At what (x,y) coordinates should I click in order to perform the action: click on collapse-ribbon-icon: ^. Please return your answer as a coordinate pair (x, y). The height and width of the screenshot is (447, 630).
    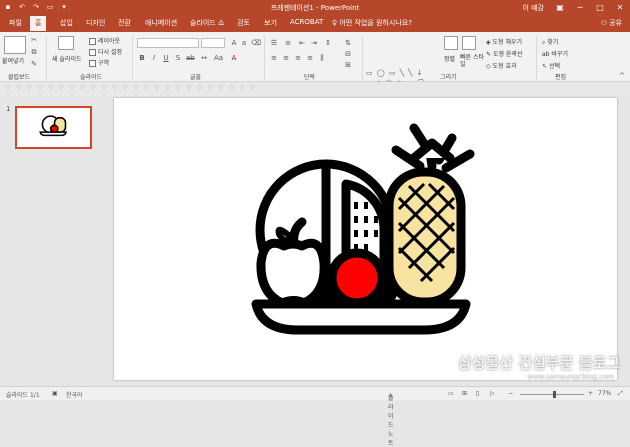
    Looking at the image, I should click on (622, 76).